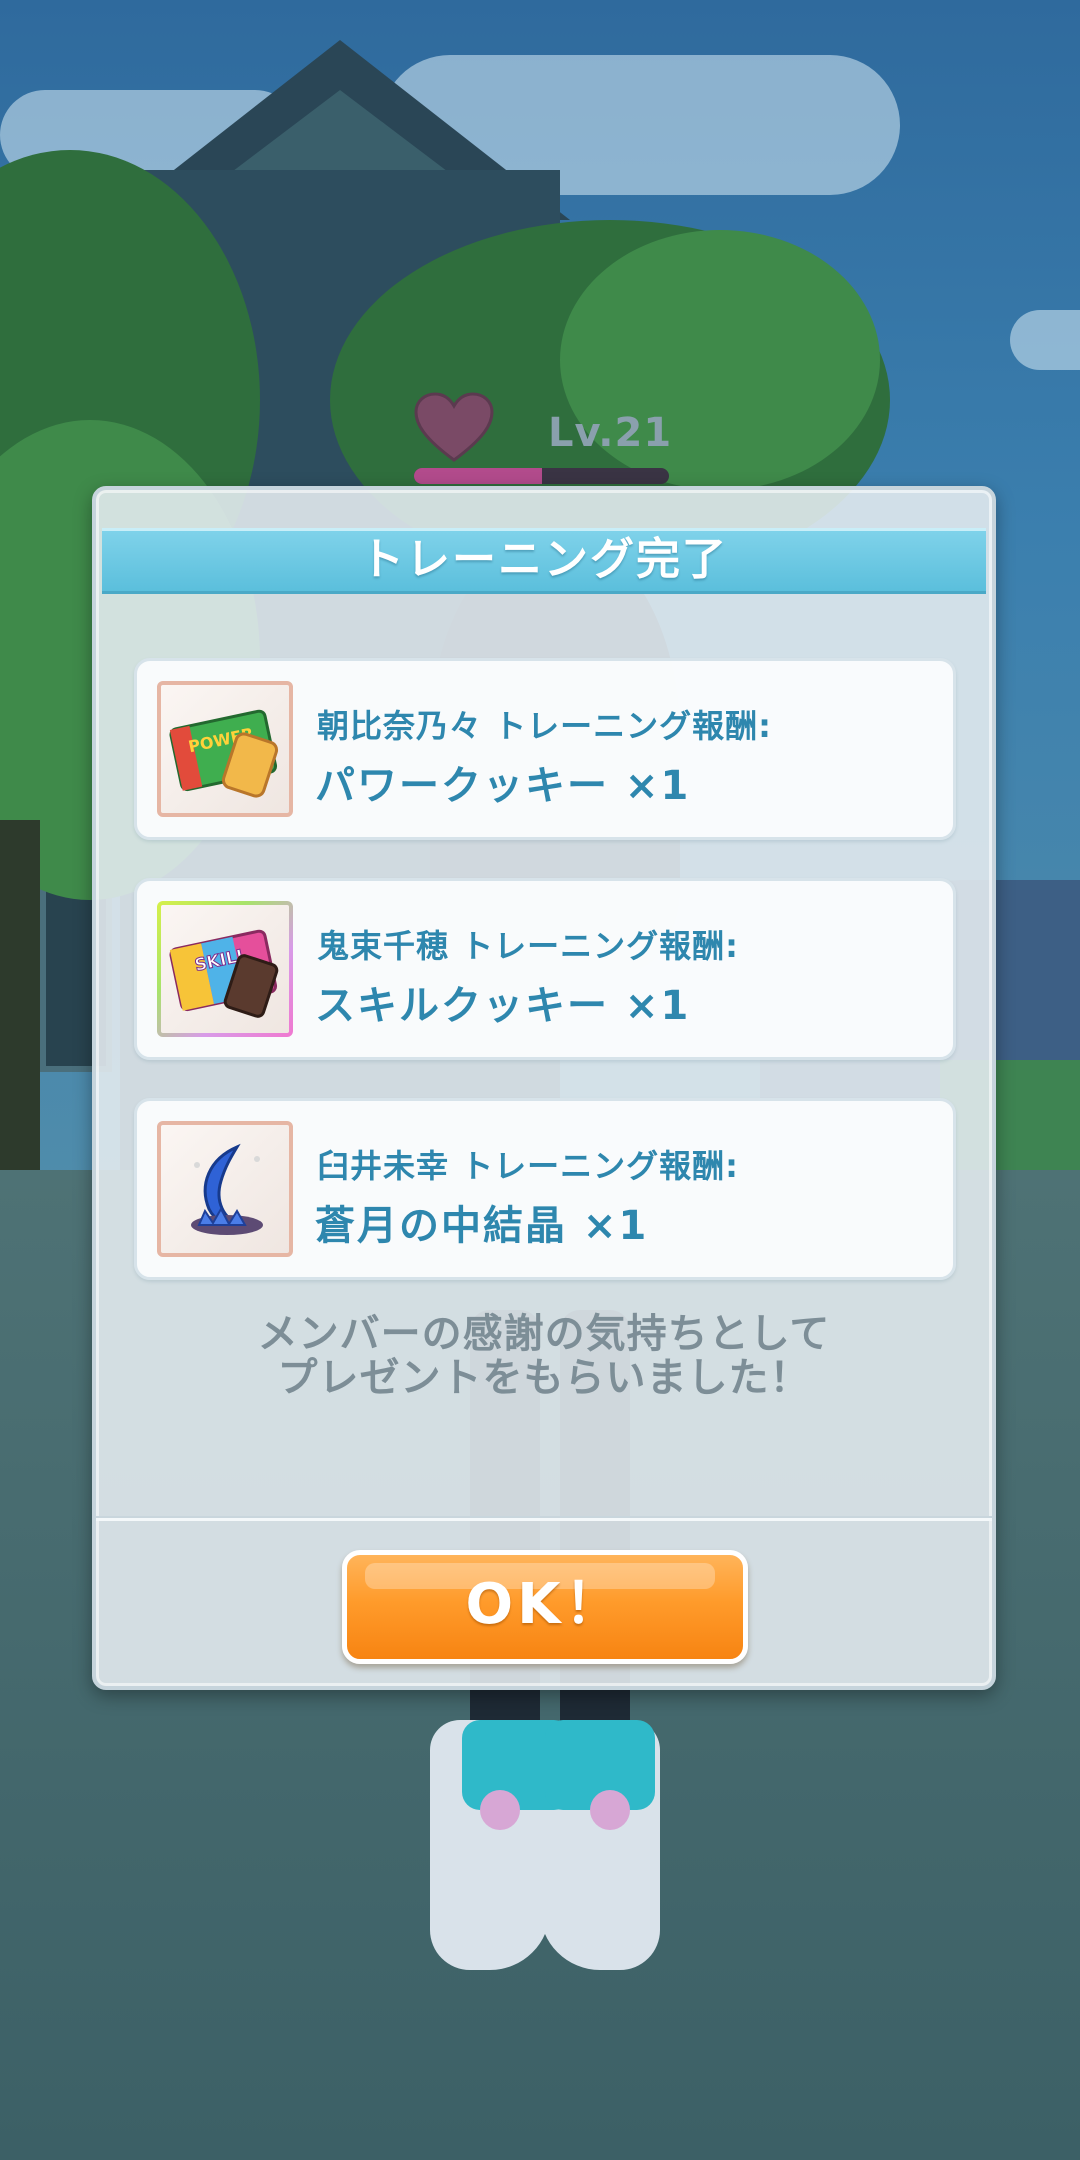 This screenshot has height=2160, width=1080. I want to click on thanks-message-line: メンバーの感謝の気持ちとして, so click(544, 1334).